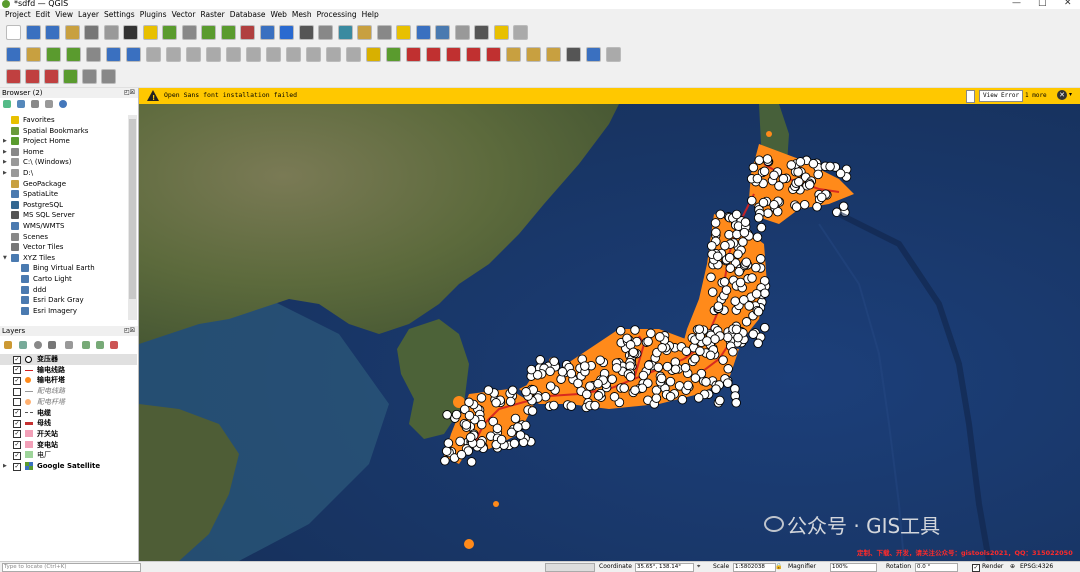 The width and height of the screenshot is (1080, 572). I want to click on browser-item: Carto Light, so click(64, 279).